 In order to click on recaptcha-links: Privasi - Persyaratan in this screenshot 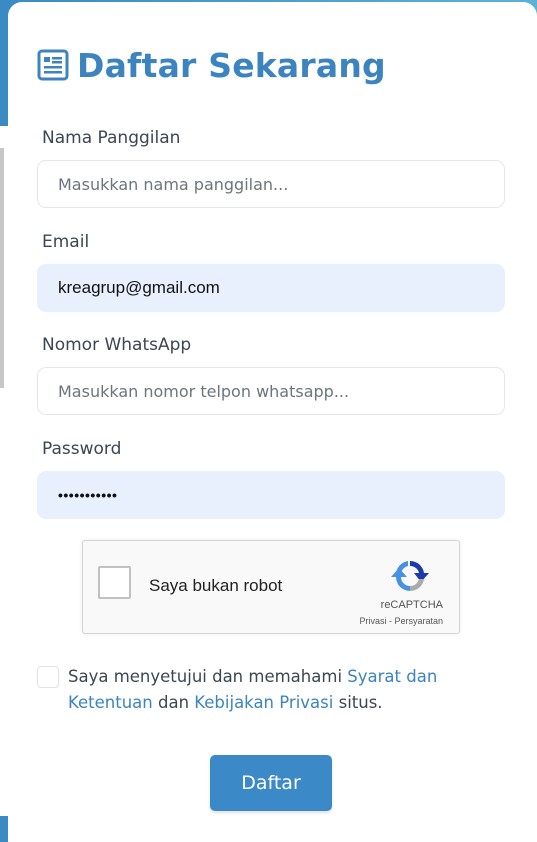, I will do `click(401, 621)`.